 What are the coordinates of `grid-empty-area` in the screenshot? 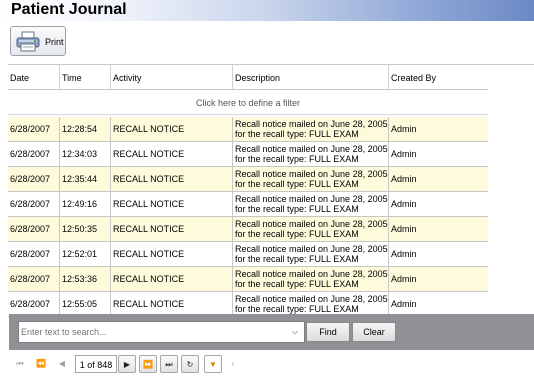 It's located at (511, 190).